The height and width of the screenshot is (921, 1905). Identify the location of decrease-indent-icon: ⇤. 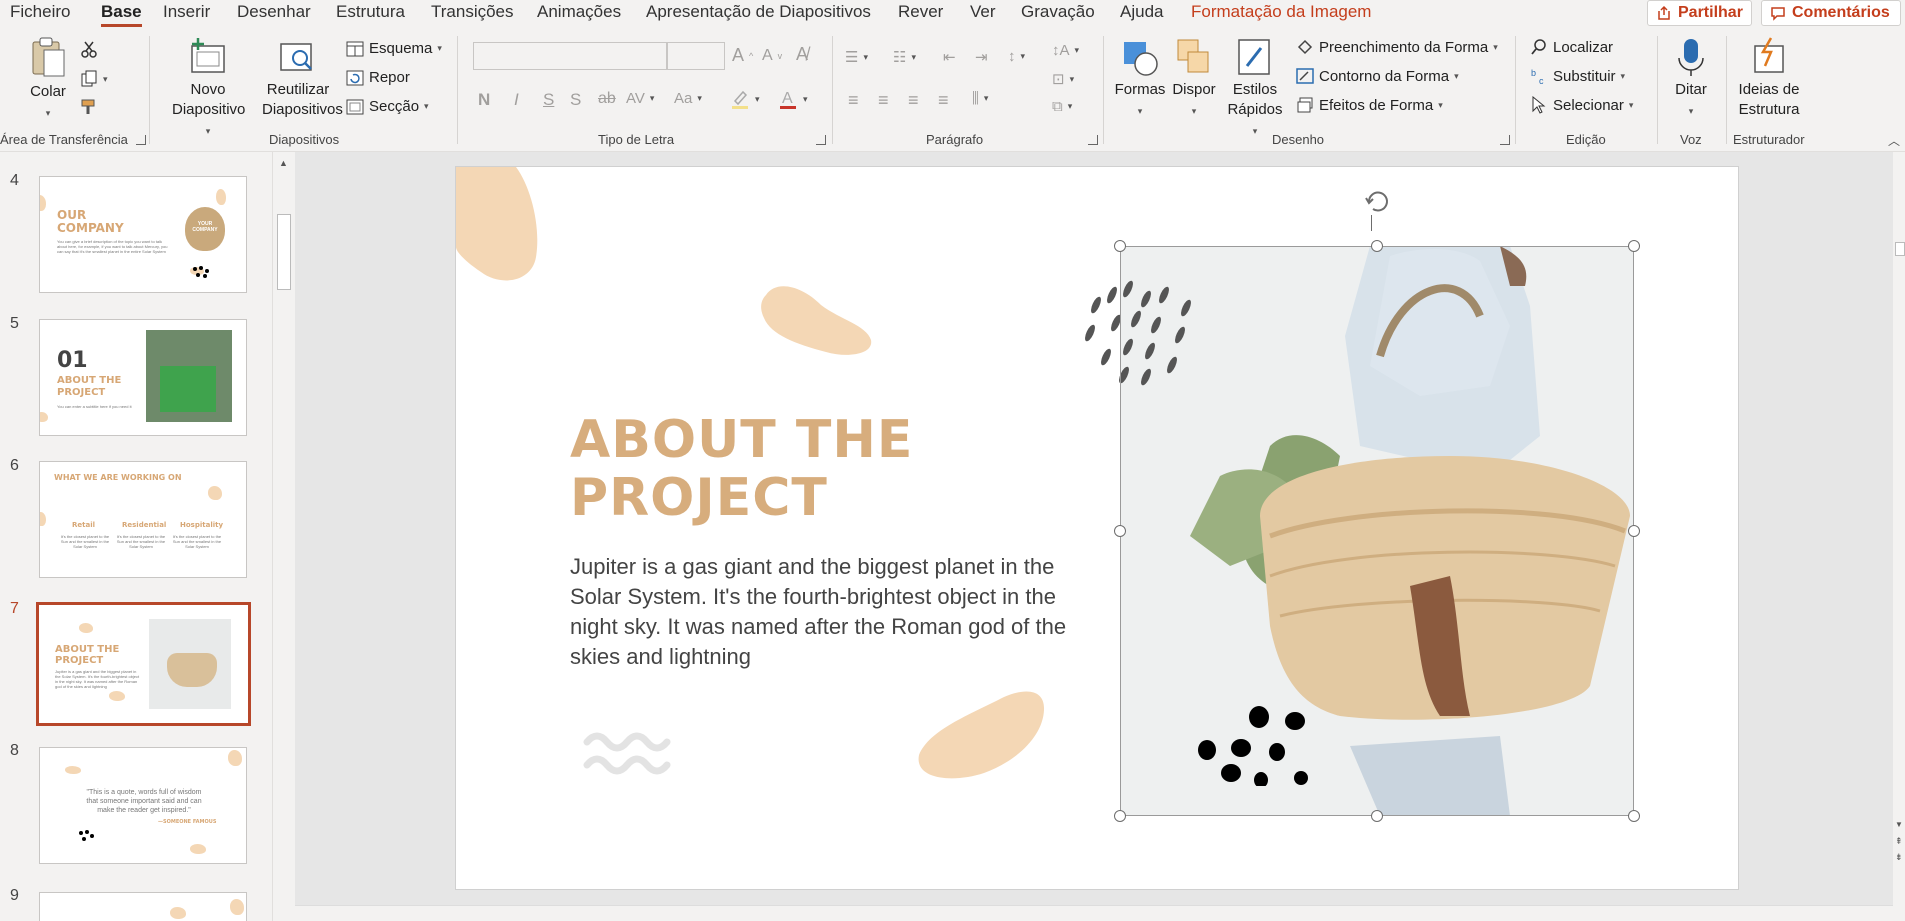
(949, 57).